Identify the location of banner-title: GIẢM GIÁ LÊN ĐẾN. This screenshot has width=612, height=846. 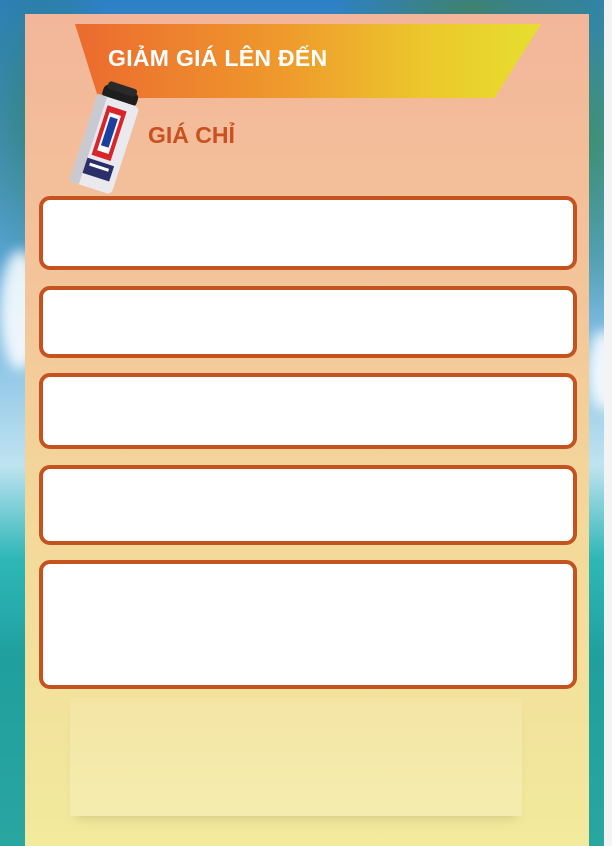
(218, 58).